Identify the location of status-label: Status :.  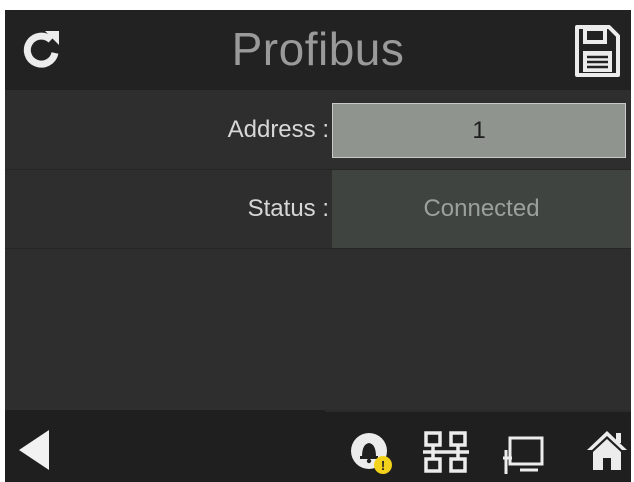
(288, 208).